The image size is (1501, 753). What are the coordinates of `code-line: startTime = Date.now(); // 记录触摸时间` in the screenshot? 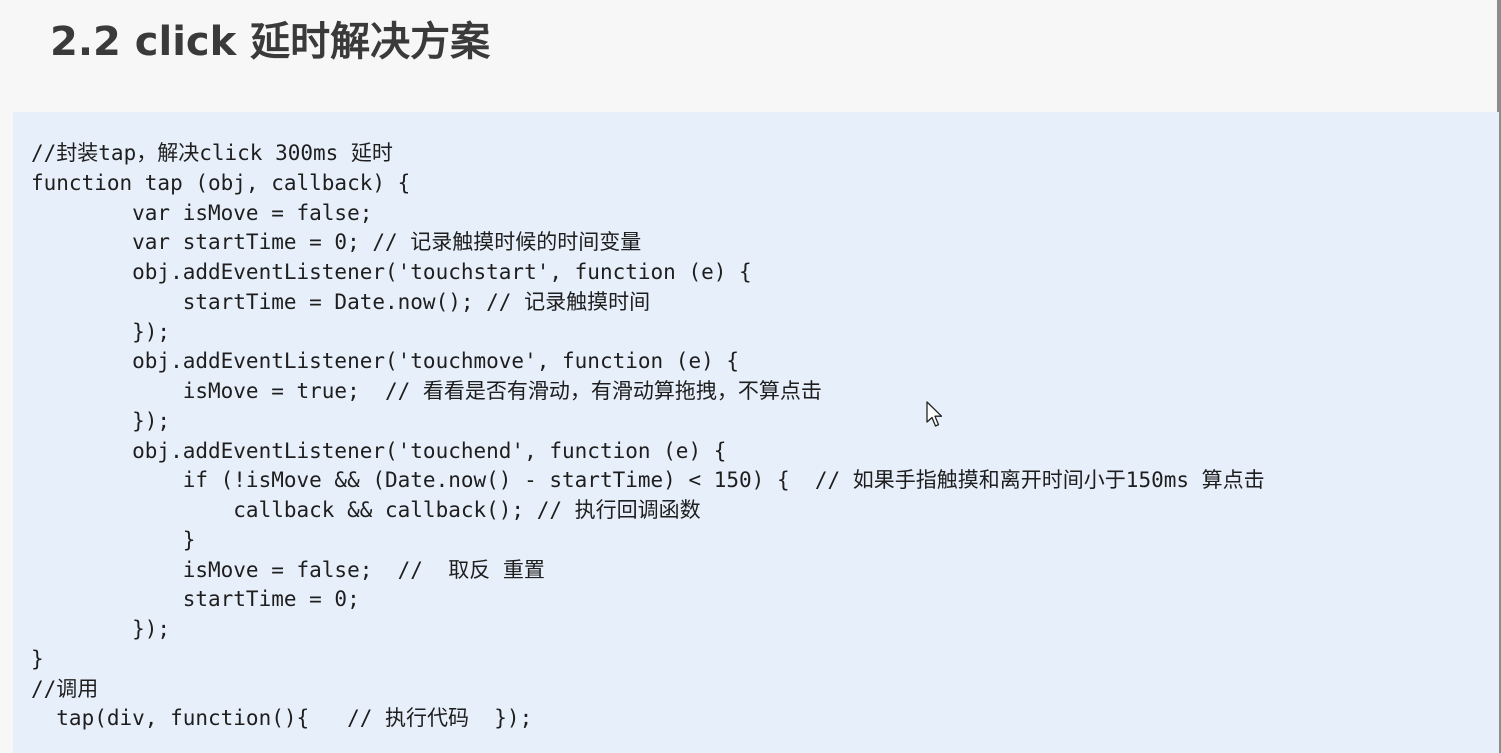 It's located at (341, 301).